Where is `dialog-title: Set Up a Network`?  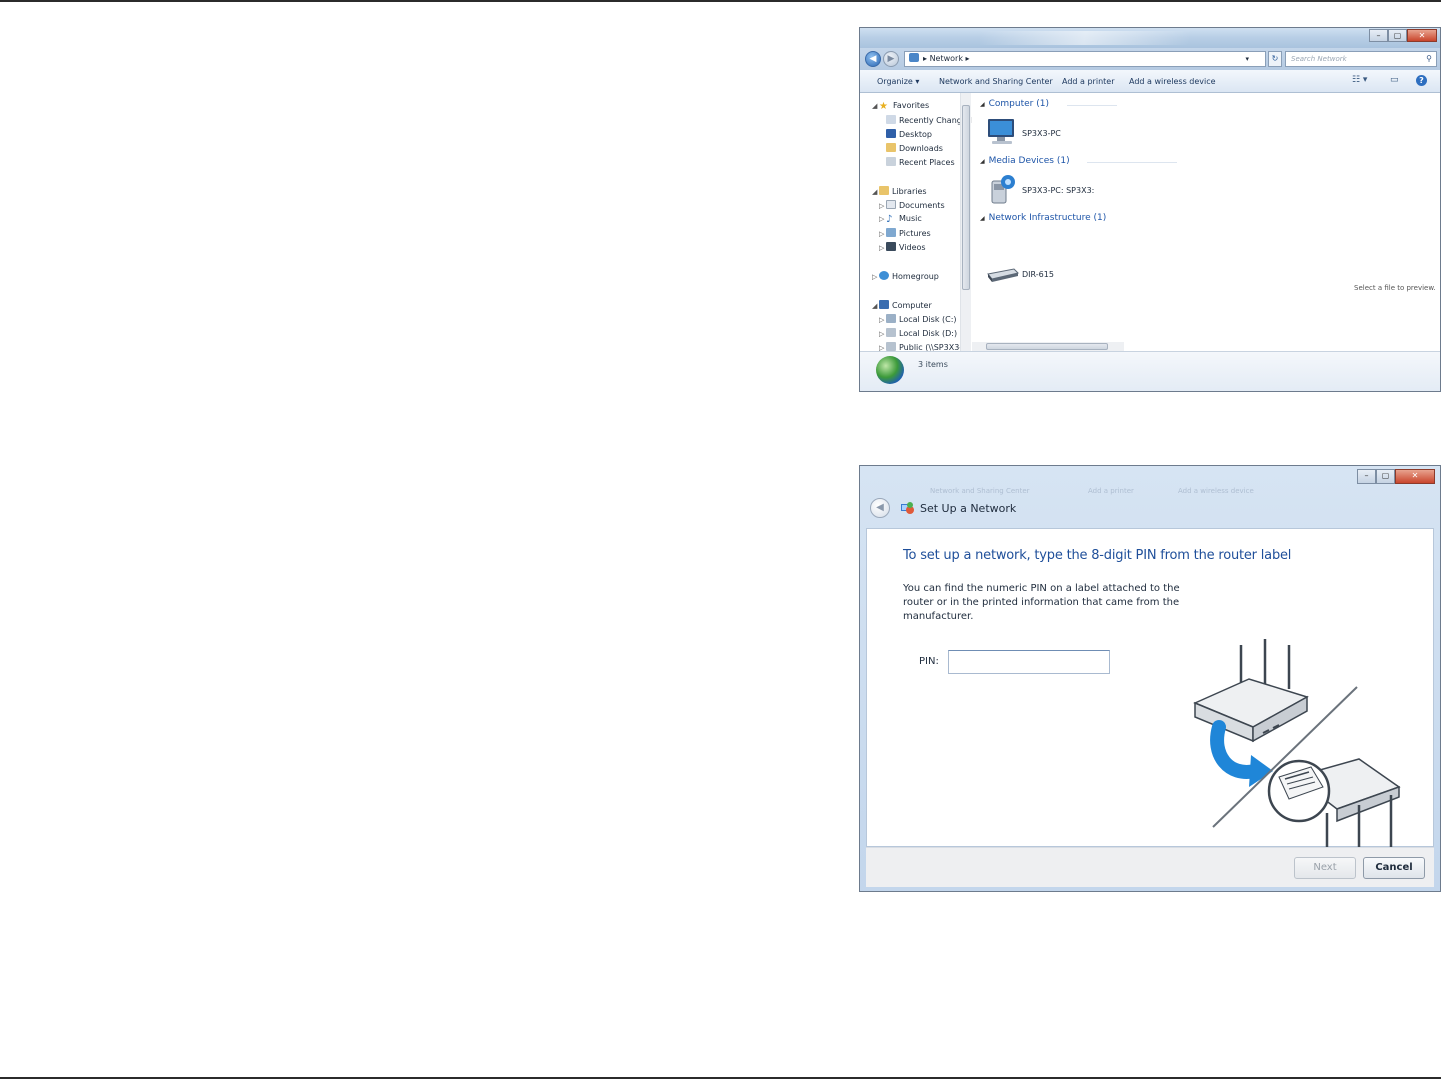
dialog-title: Set Up a Network is located at coordinates (968, 508).